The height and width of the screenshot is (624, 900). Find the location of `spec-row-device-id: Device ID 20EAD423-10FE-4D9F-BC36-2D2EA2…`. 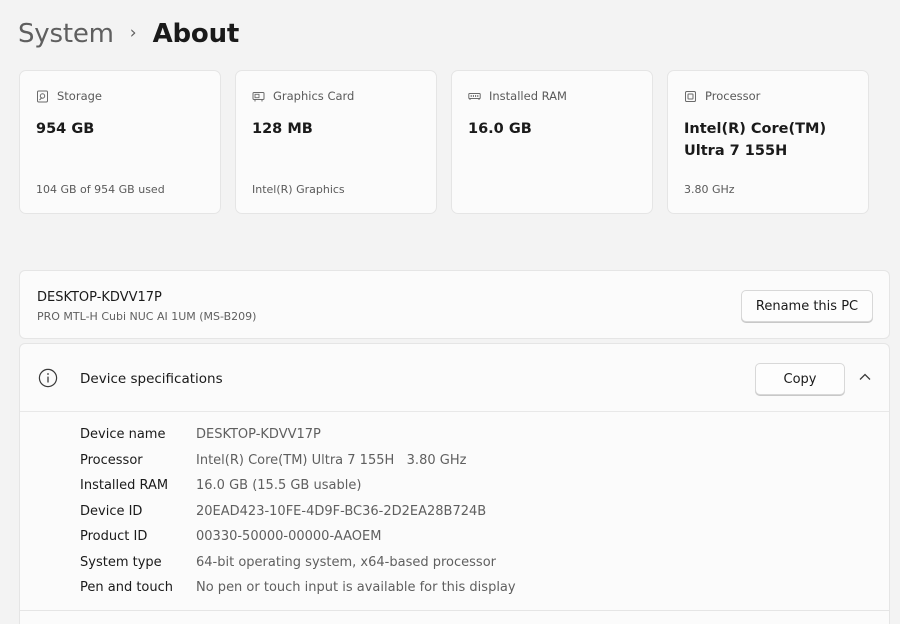

spec-row-device-id: Device ID 20EAD423-10FE-4D9F-BC36-2D2EA2… is located at coordinates (298, 512).